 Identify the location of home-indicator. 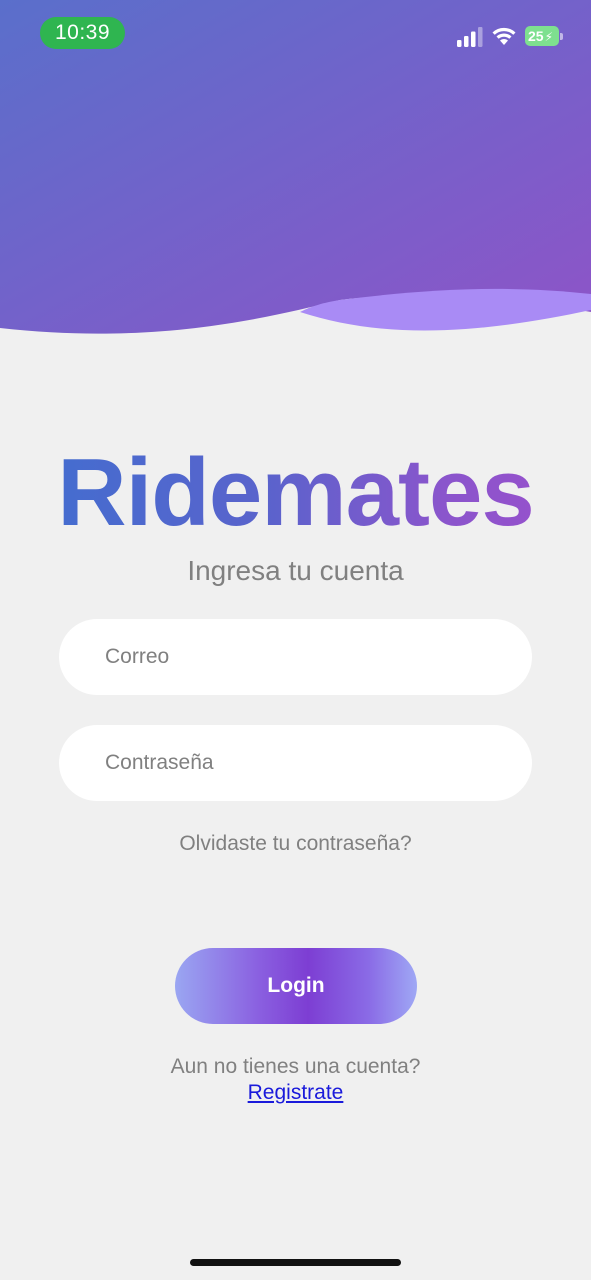
(295, 1262).